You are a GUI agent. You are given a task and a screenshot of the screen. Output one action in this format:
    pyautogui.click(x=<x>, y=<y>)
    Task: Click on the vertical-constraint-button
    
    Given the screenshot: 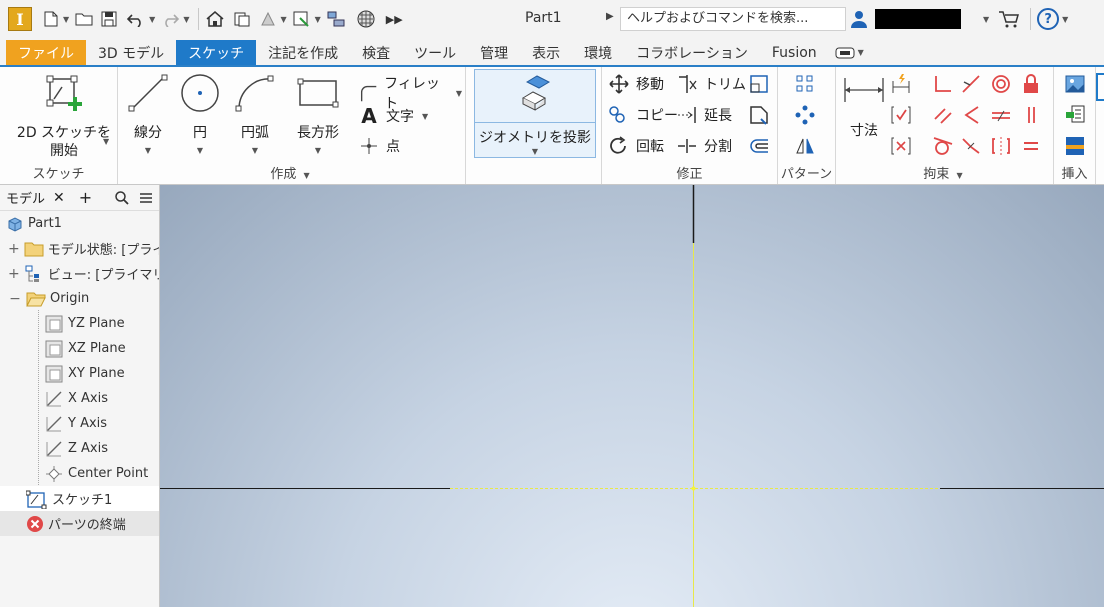 What is the action you would take?
    pyautogui.click(x=1031, y=115)
    